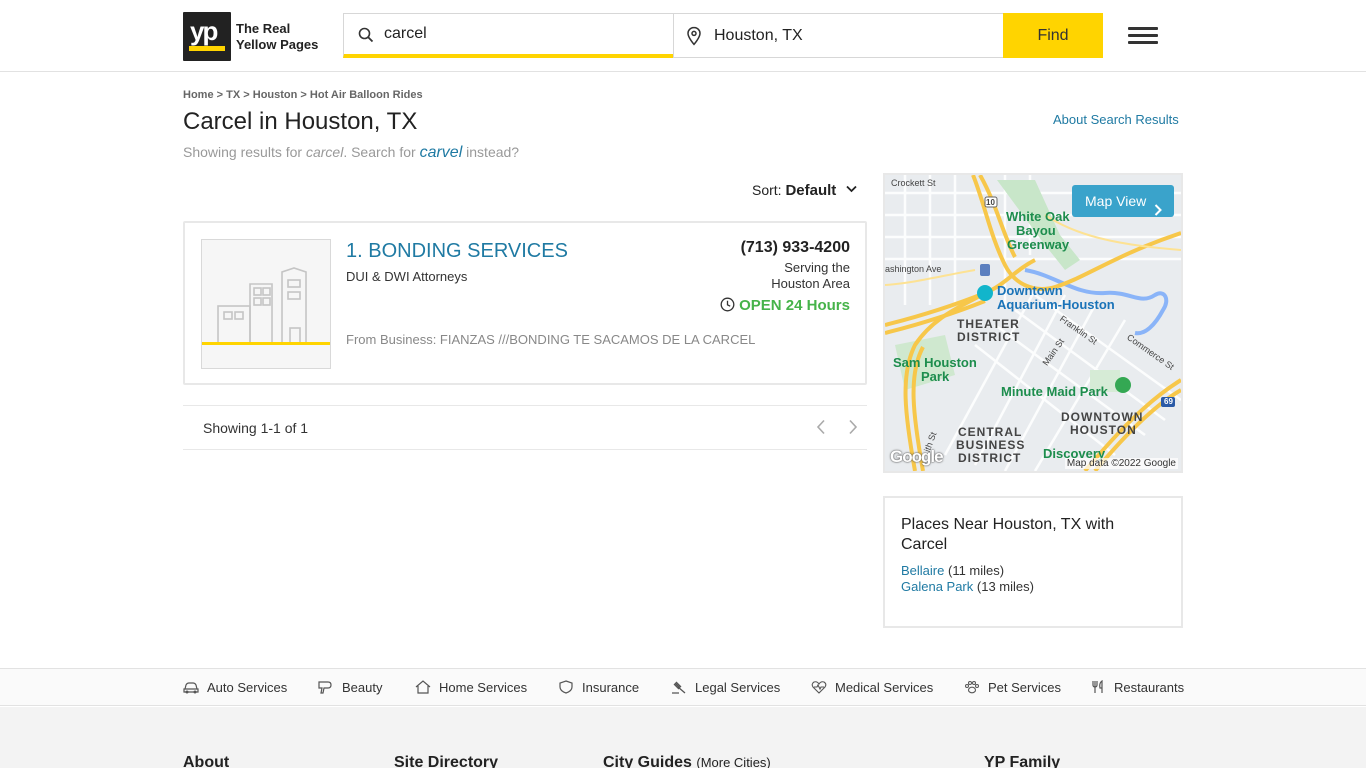  What do you see at coordinates (1005, 586) in the screenshot?
I see `place-distance: (13 miles)` at bounding box center [1005, 586].